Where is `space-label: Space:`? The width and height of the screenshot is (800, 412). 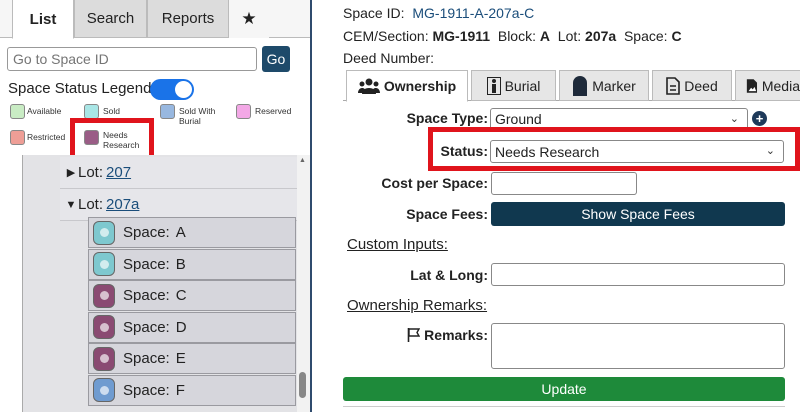 space-label: Space: is located at coordinates (645, 36).